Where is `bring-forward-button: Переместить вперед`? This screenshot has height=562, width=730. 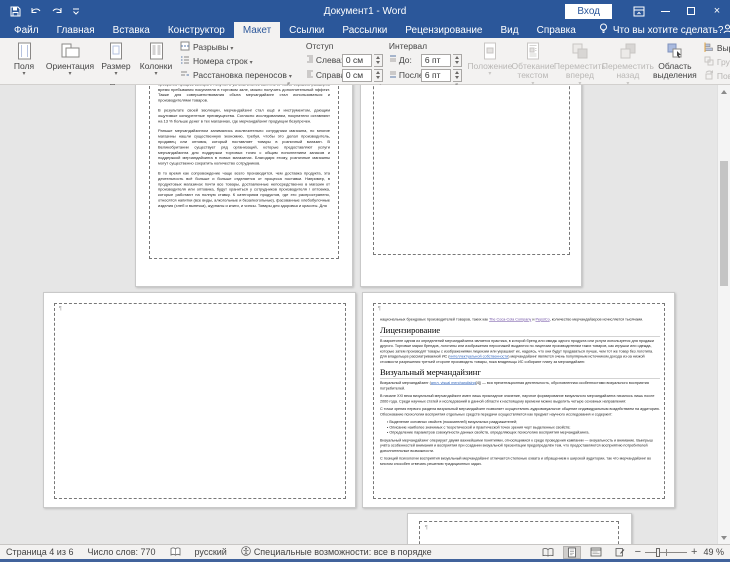
bring-forward-button: Переместить вперед is located at coordinates (580, 63).